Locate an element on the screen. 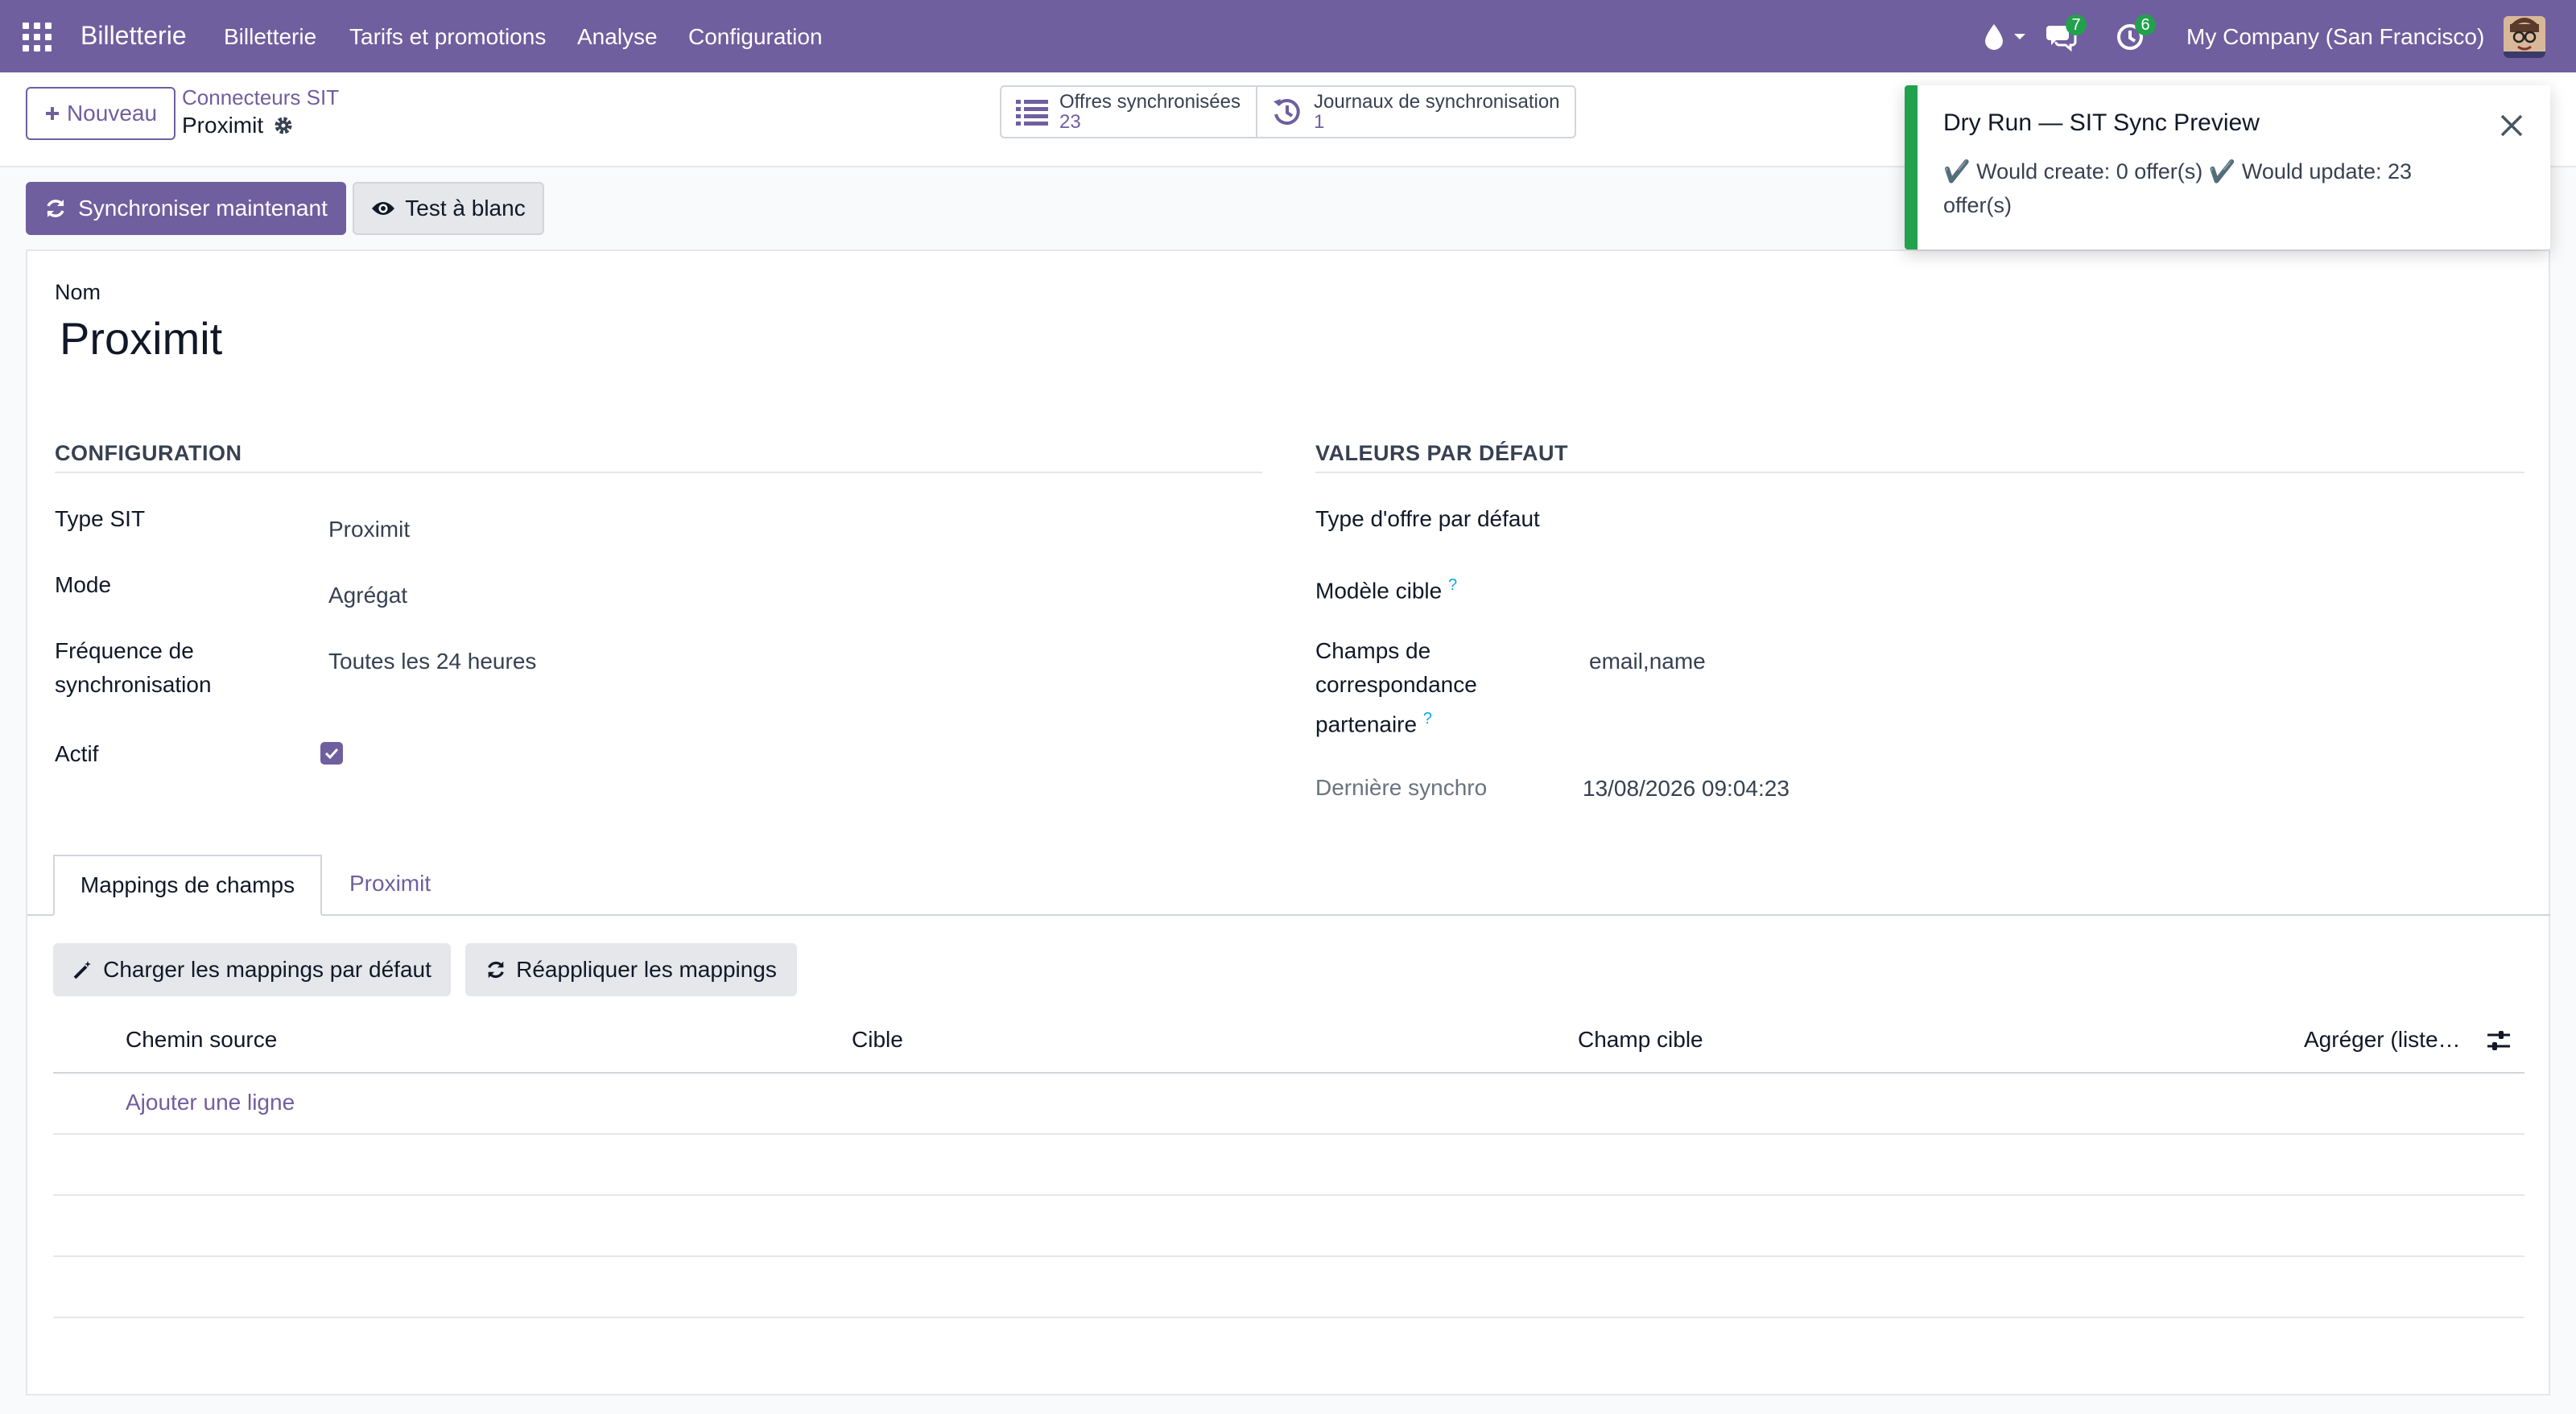  add-line-link: Ajouter une ligne is located at coordinates (211, 1102).